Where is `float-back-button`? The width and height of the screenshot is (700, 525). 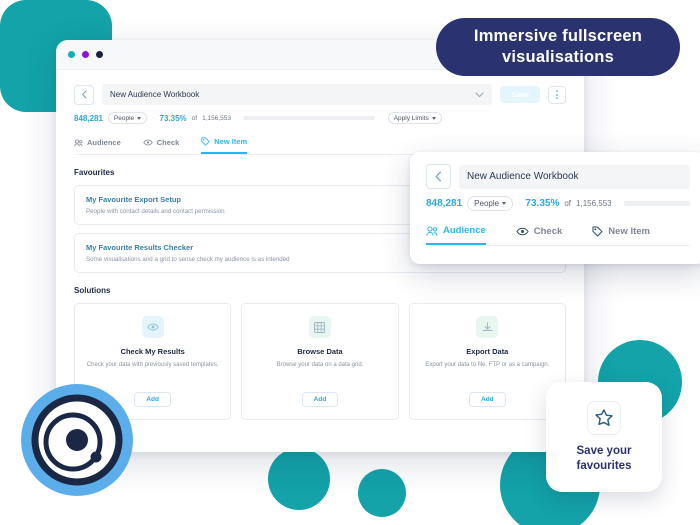 float-back-button is located at coordinates (438, 176).